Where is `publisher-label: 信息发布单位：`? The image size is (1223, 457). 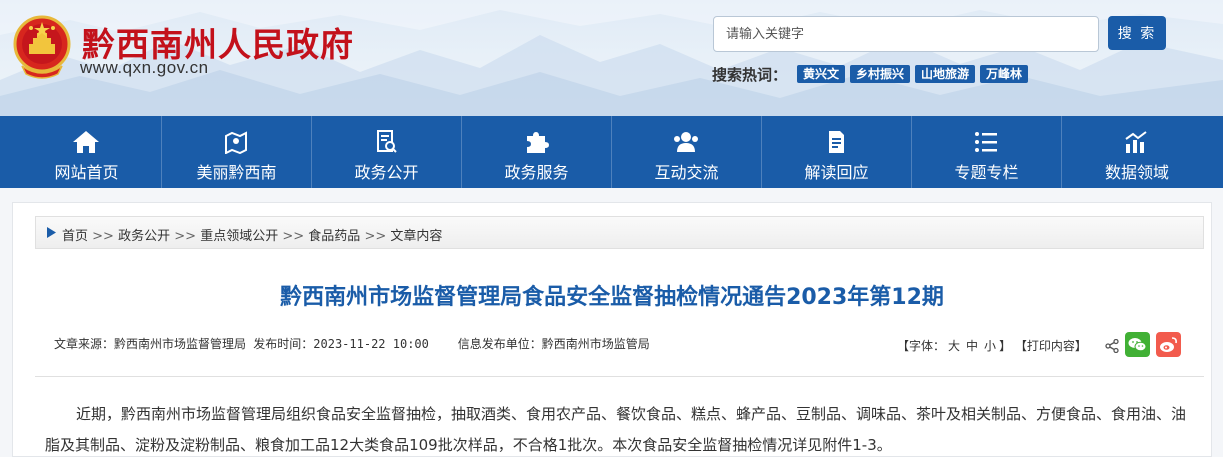
publisher-label: 信息发布单位： is located at coordinates (499, 344).